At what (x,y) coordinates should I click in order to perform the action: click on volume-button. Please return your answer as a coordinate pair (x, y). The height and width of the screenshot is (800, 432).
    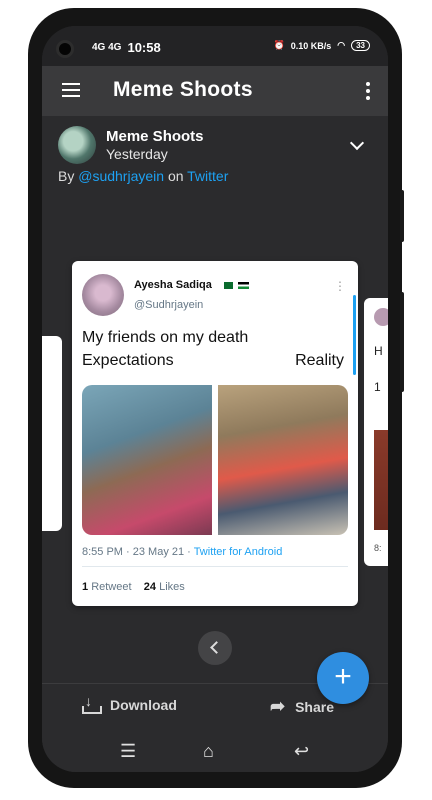
    Looking at the image, I should click on (402, 216).